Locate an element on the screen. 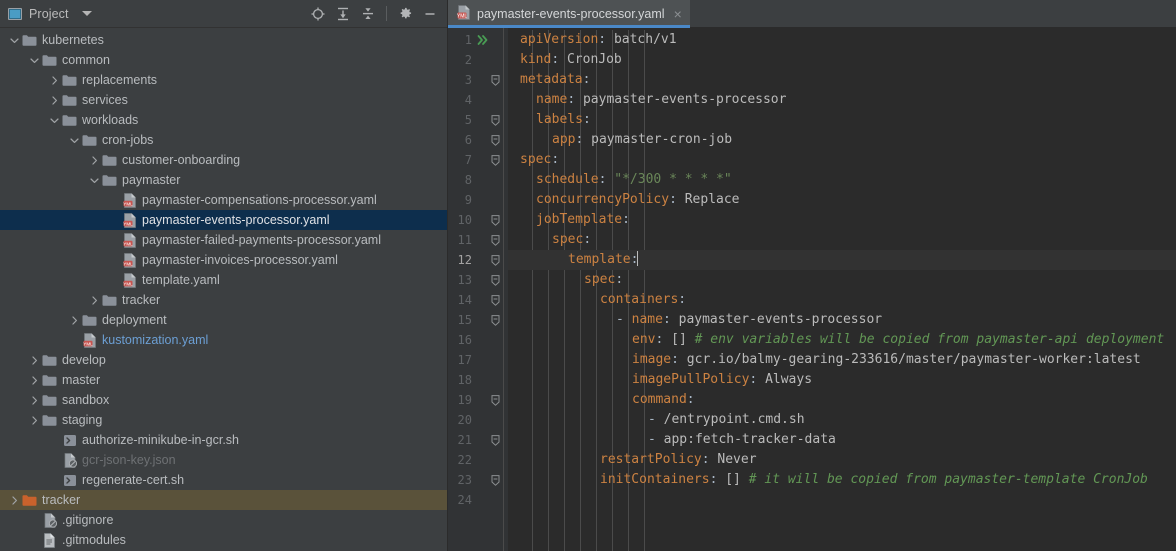 The height and width of the screenshot is (551, 1176). tree-row: authorize-minikube-in-gcr.sh is located at coordinates (223, 440).